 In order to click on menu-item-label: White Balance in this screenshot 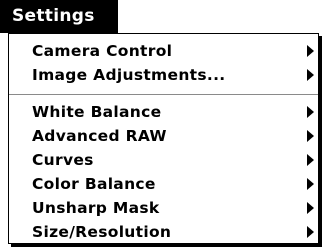, I will do `click(97, 112)`.